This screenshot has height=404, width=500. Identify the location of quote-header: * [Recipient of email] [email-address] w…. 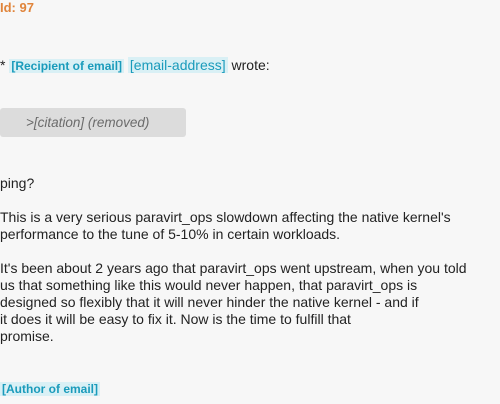
(135, 65).